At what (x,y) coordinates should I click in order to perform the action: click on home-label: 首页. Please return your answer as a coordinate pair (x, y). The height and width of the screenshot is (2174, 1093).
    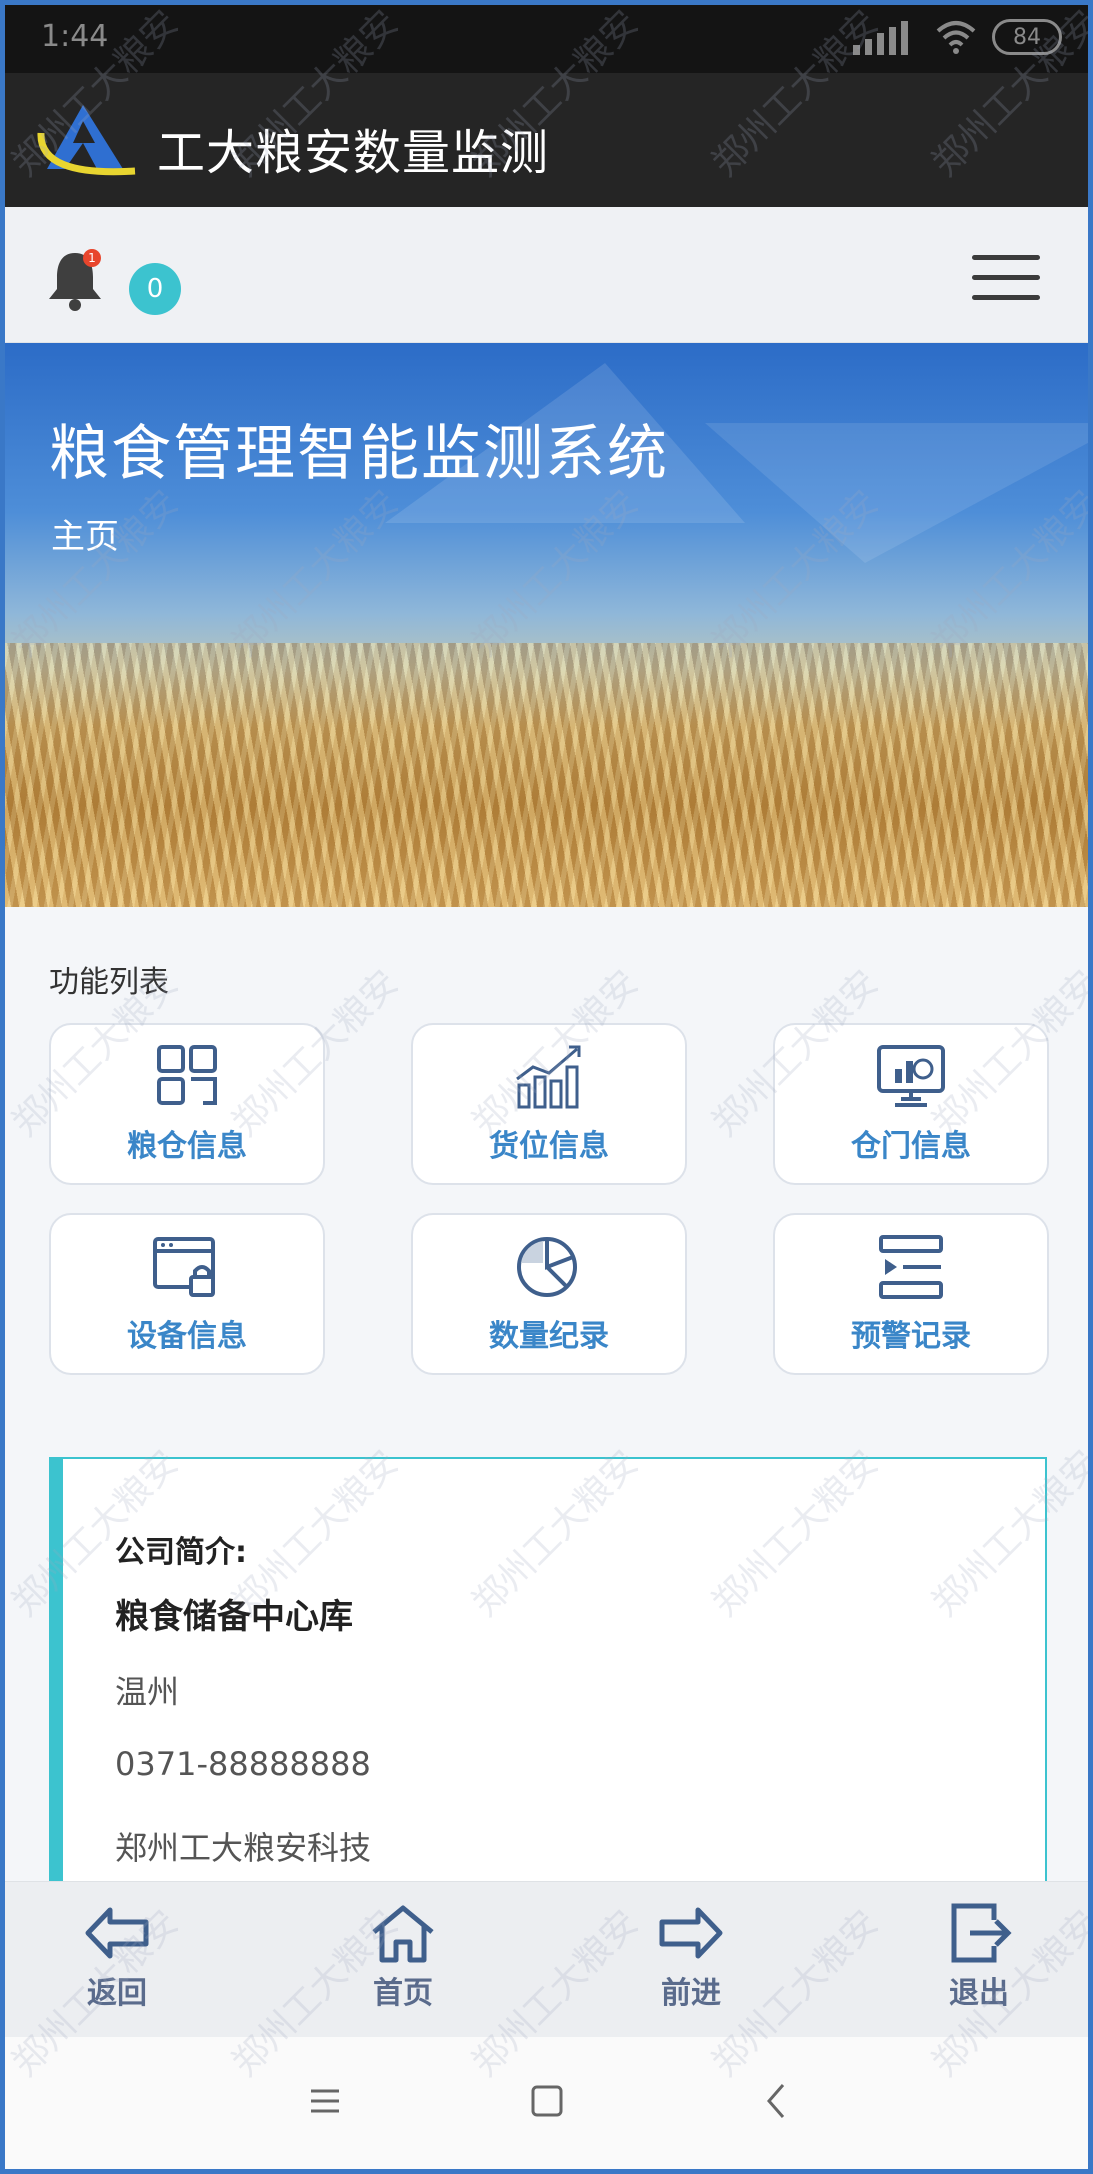
    Looking at the image, I should click on (403, 1993).